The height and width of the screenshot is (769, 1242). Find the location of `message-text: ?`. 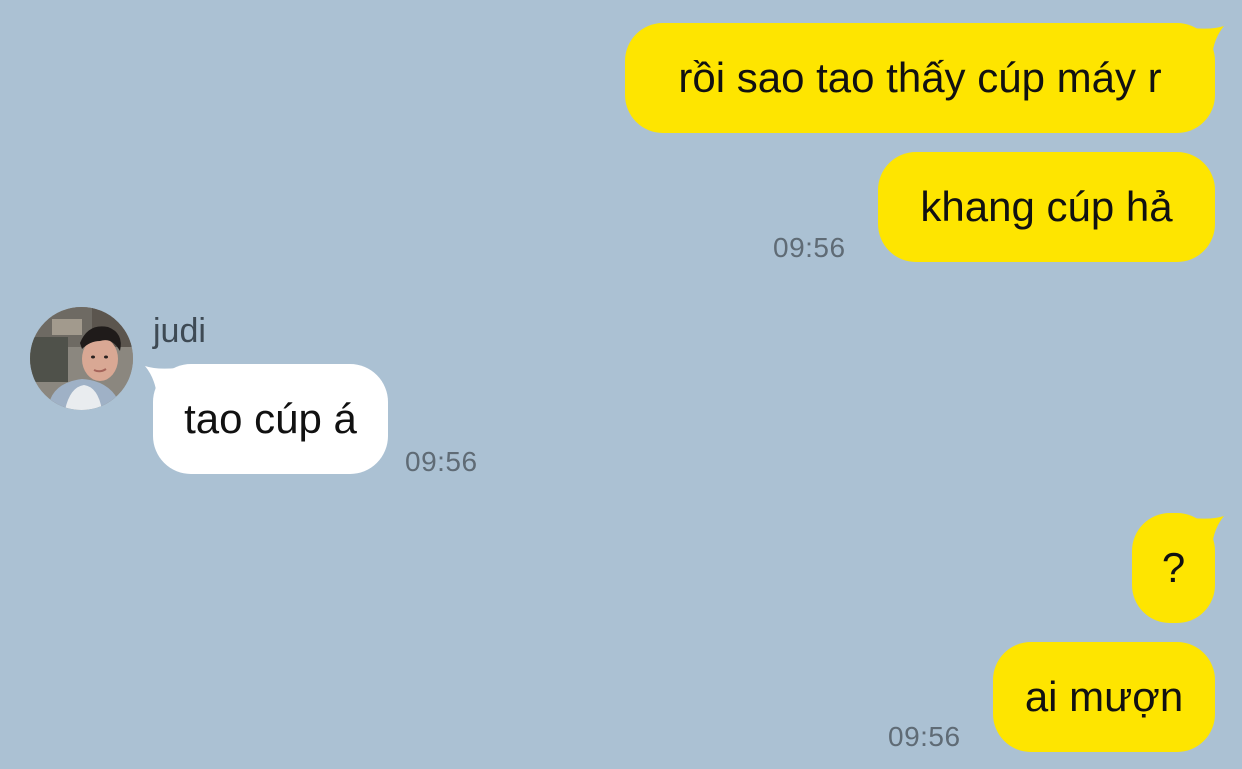

message-text: ? is located at coordinates (1173, 567).